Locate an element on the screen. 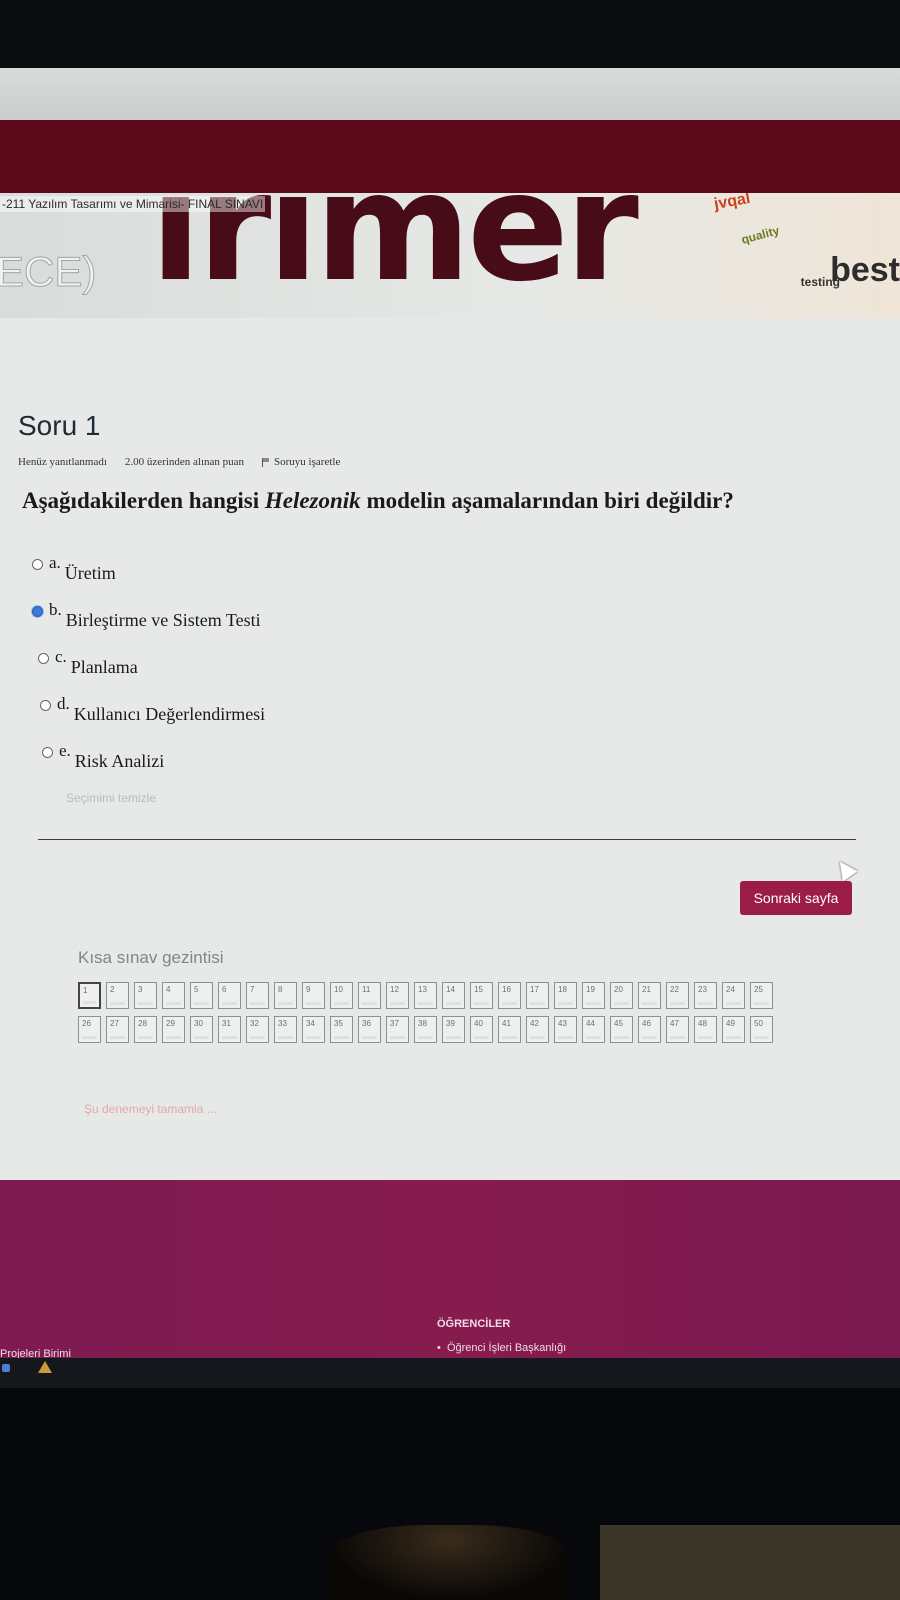 Image resolution: width=900 pixels, height=1600 pixels. quiz-navigation-title: Kısa sınav gezintisi is located at coordinates (151, 957).